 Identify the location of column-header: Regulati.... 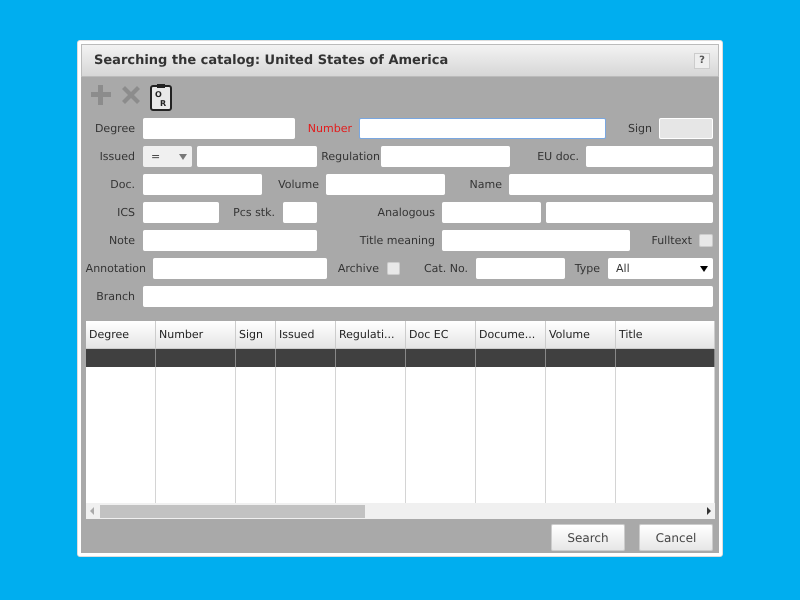
(371, 334).